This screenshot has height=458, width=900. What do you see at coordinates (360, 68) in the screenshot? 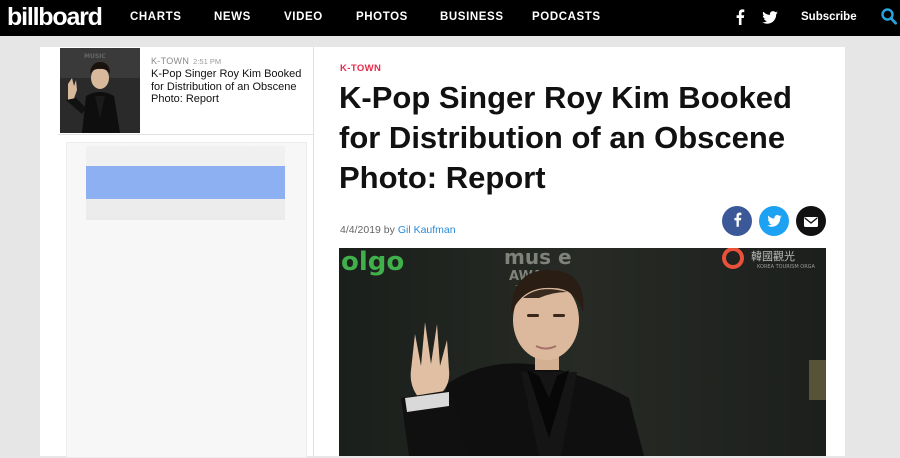
I see `article-category: K-TOWN` at bounding box center [360, 68].